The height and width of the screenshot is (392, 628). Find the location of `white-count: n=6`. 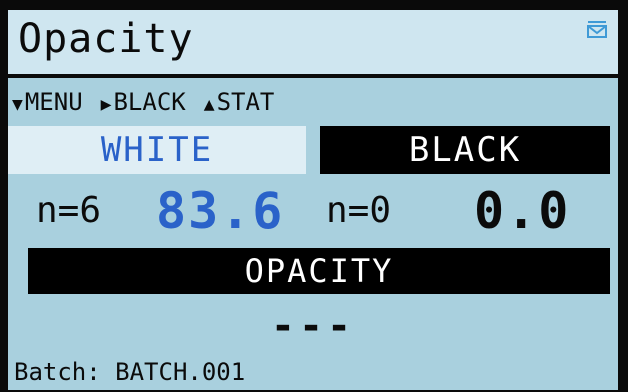

white-count: n=6 is located at coordinates (69, 210).